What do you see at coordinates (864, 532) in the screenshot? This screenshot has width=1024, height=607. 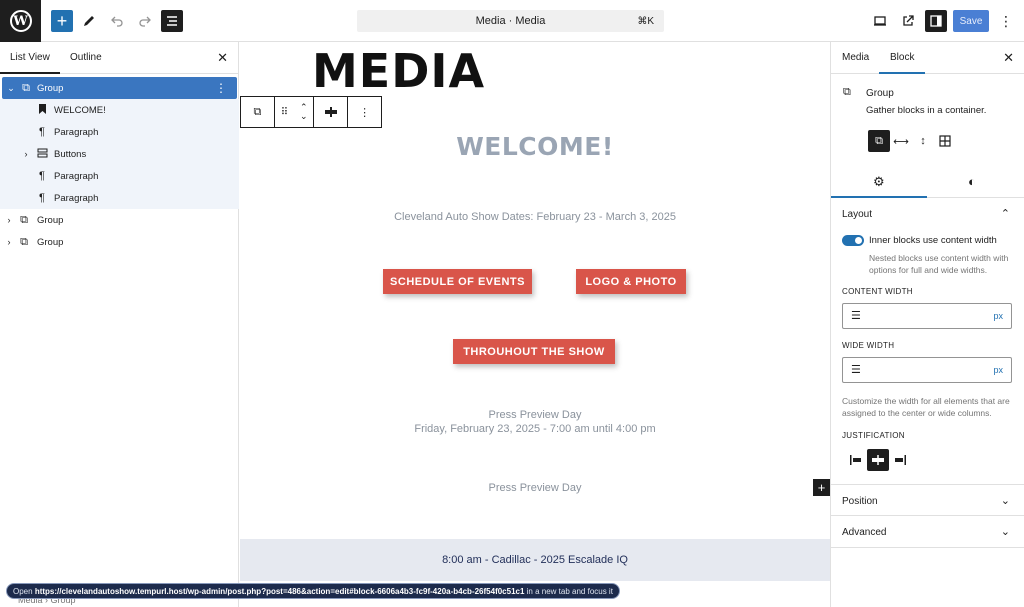 I see `advanced-heading: Advanced` at bounding box center [864, 532].